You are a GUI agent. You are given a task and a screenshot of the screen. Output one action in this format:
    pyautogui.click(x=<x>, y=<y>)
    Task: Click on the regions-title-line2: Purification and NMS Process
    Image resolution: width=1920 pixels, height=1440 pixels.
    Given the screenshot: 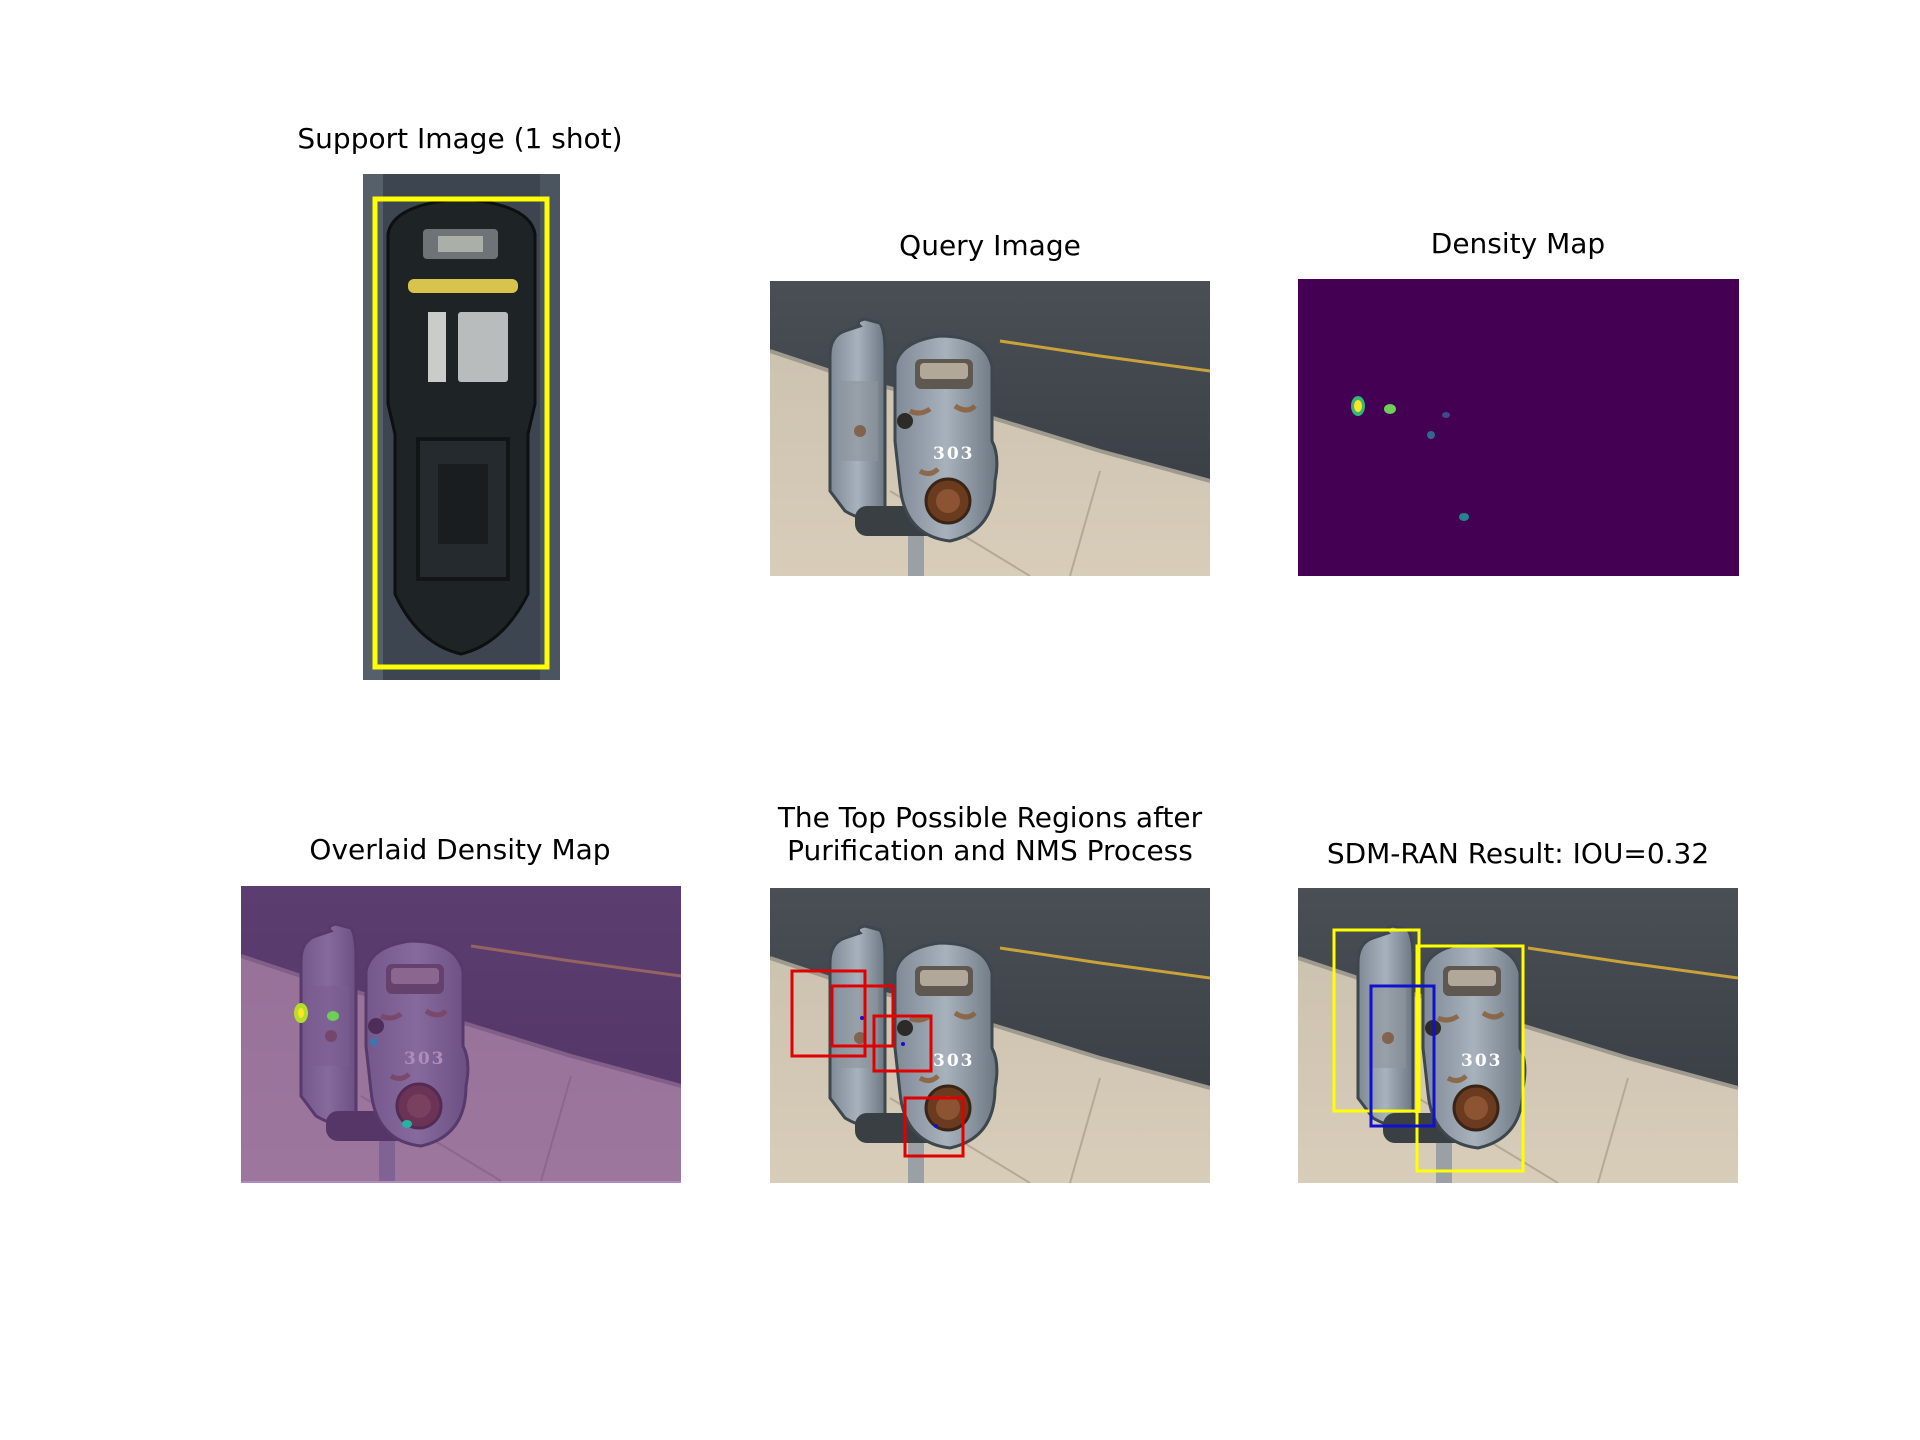 What is the action you would take?
    pyautogui.click(x=990, y=850)
    